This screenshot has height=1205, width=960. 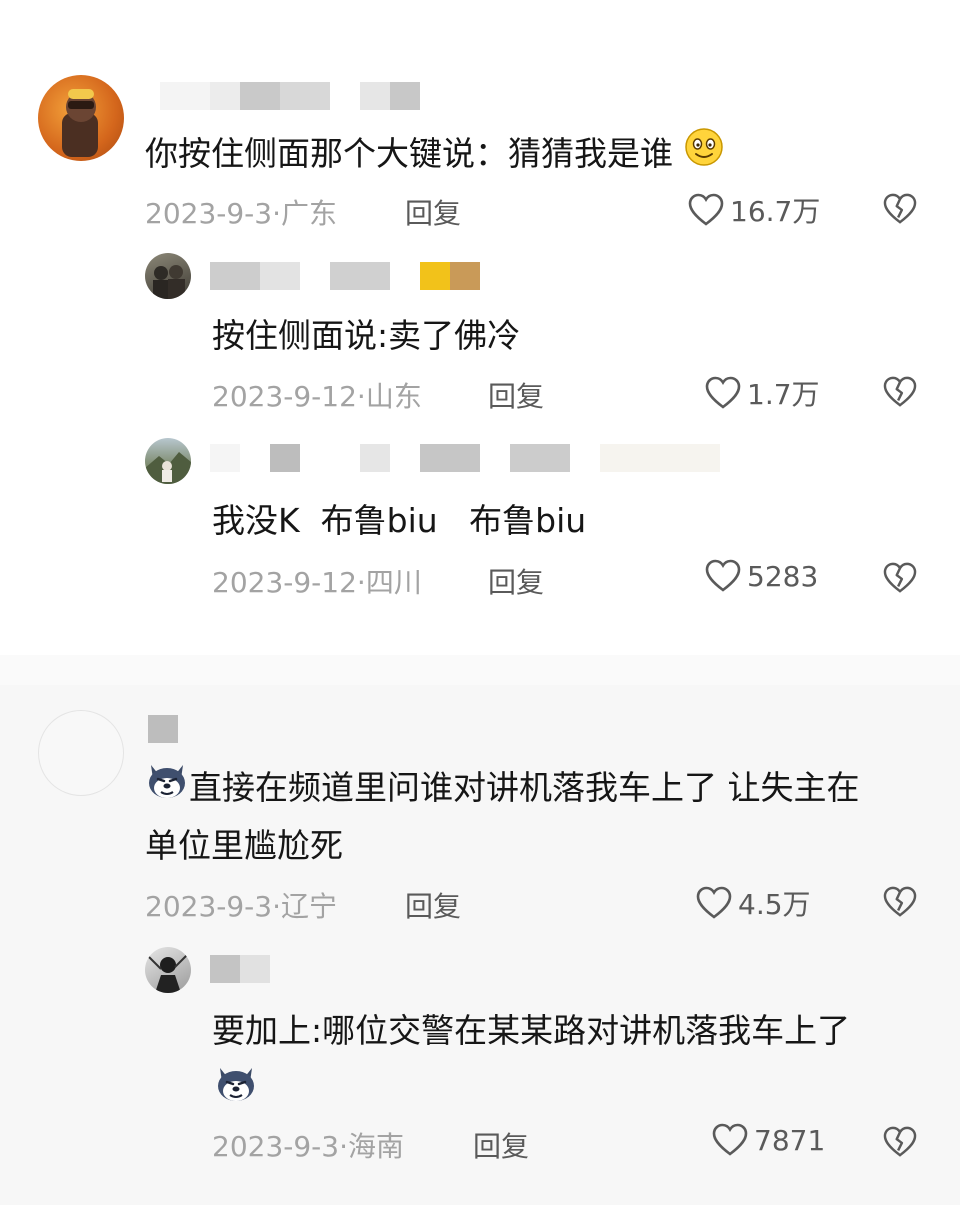 I want to click on comment-text: 我没K 布鲁biu 布鲁biu, so click(x=399, y=520).